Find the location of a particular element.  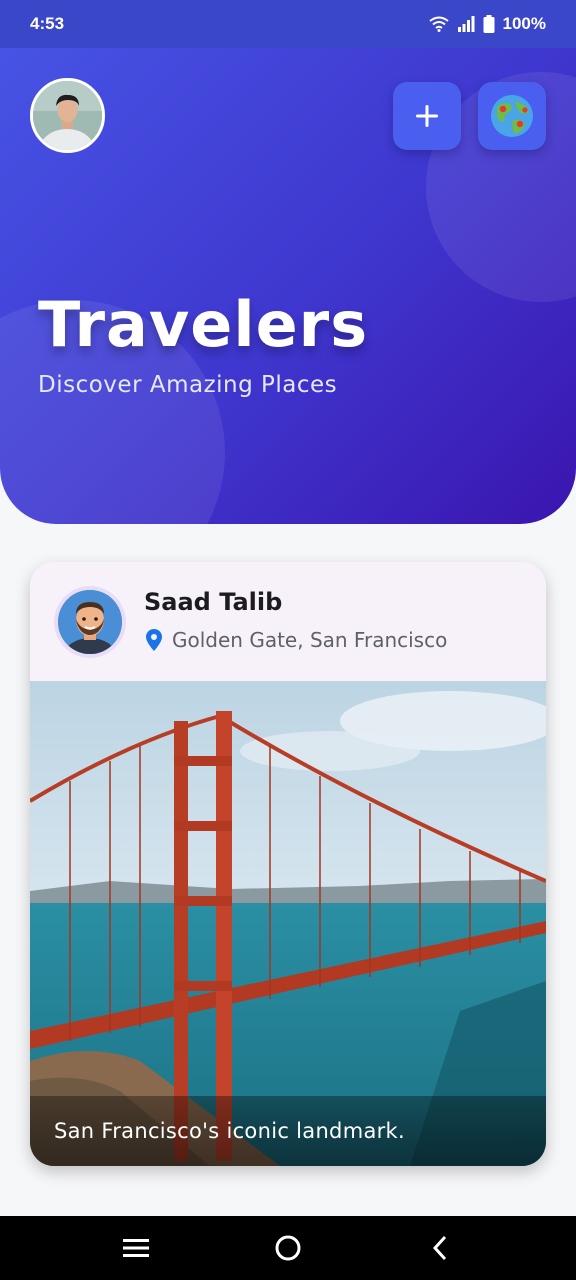

status-indicators: 100% is located at coordinates (487, 24).